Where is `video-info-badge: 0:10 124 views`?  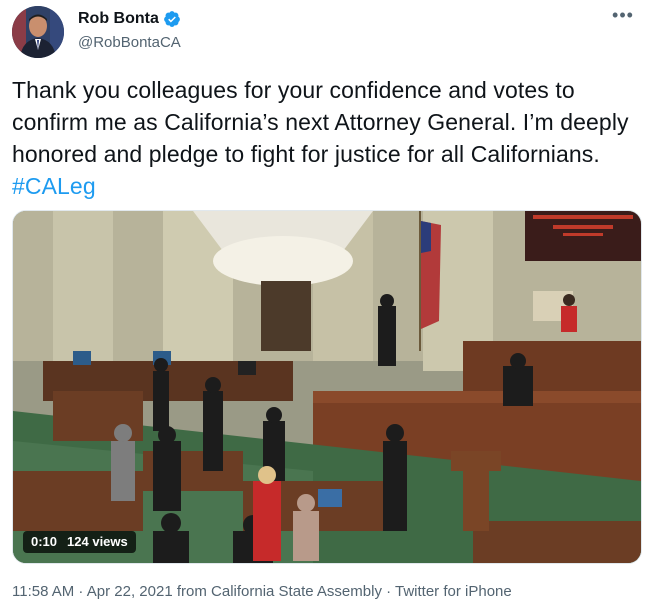 video-info-badge: 0:10 124 views is located at coordinates (79, 542).